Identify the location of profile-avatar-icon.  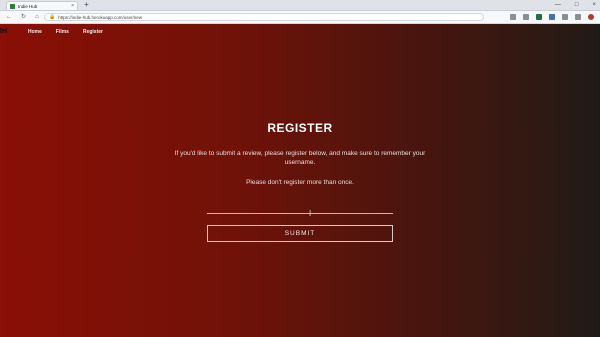
(591, 17).